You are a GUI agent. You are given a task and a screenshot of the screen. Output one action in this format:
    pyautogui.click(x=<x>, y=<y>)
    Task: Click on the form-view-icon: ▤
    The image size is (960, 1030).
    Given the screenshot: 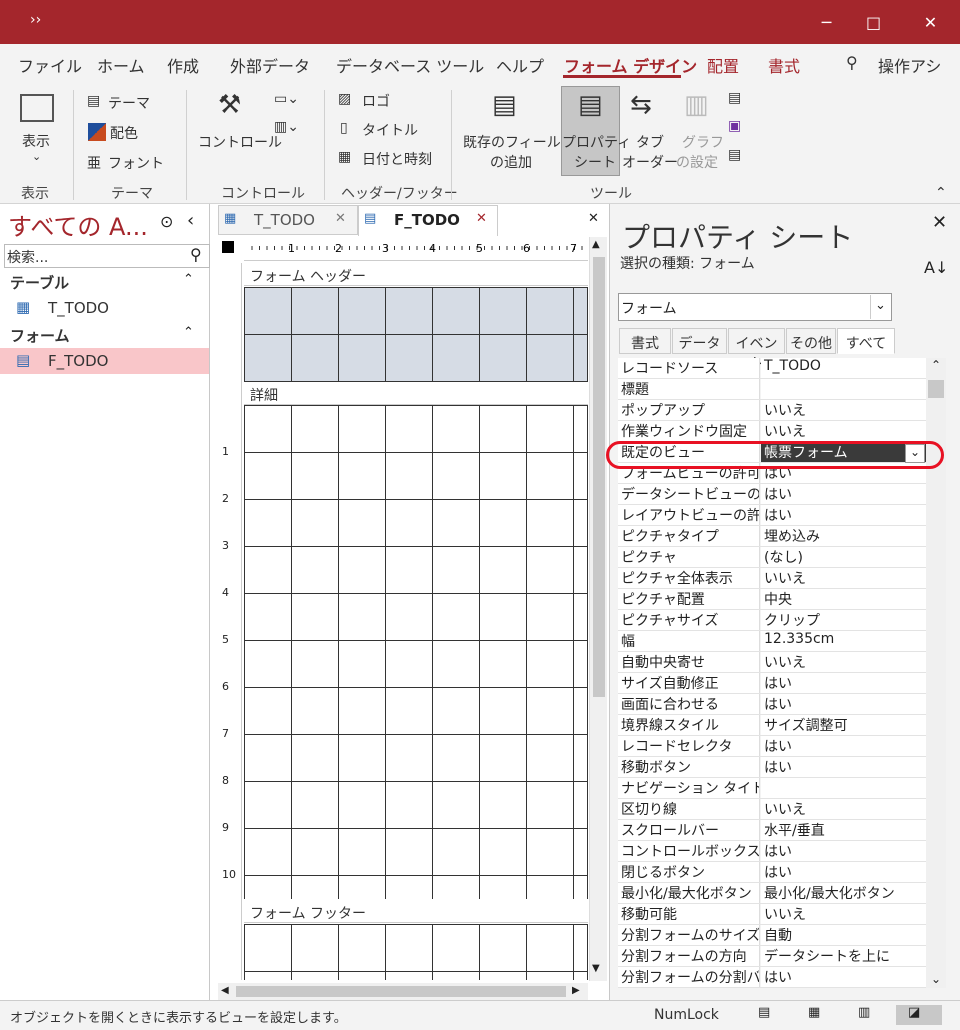 What is the action you would take?
    pyautogui.click(x=769, y=1015)
    